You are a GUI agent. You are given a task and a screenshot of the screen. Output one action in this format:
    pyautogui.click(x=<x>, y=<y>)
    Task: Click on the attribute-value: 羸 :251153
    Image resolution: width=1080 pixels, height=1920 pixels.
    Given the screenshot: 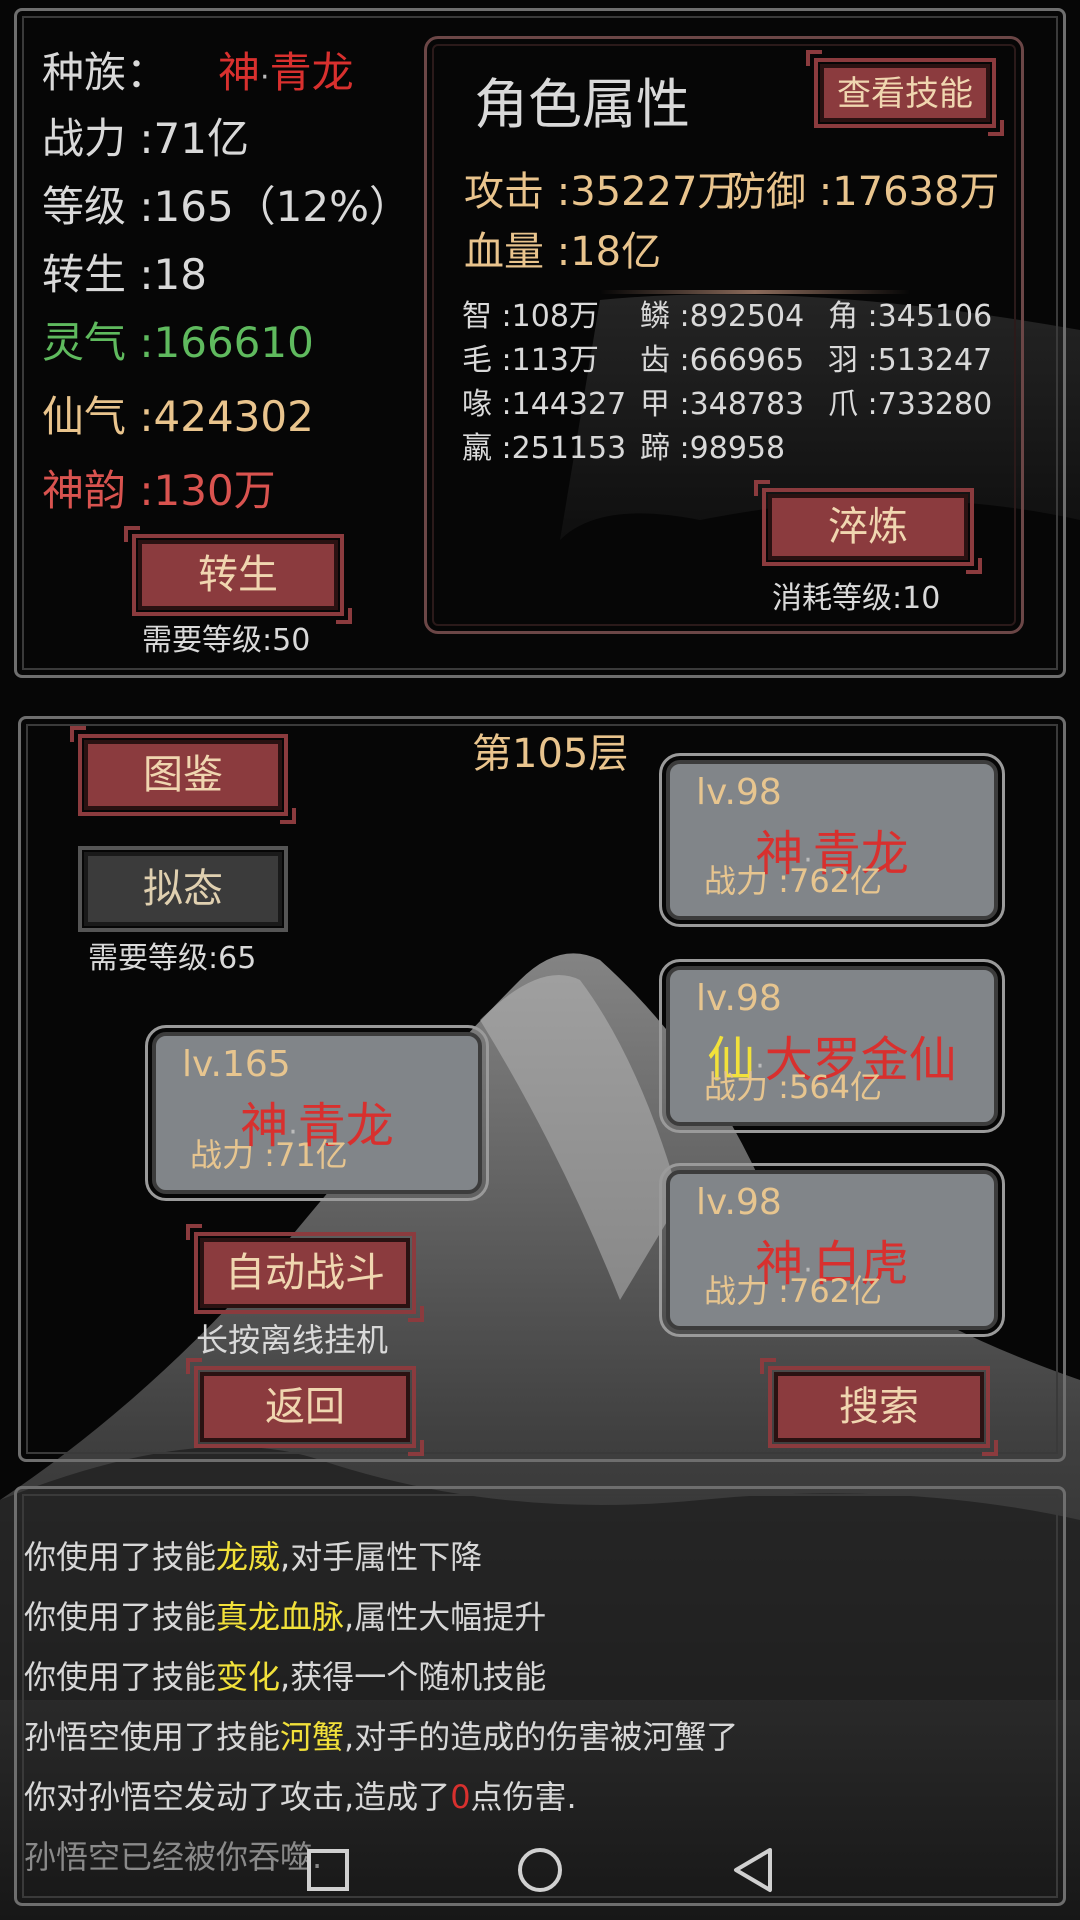 What is the action you would take?
    pyautogui.click(x=544, y=448)
    